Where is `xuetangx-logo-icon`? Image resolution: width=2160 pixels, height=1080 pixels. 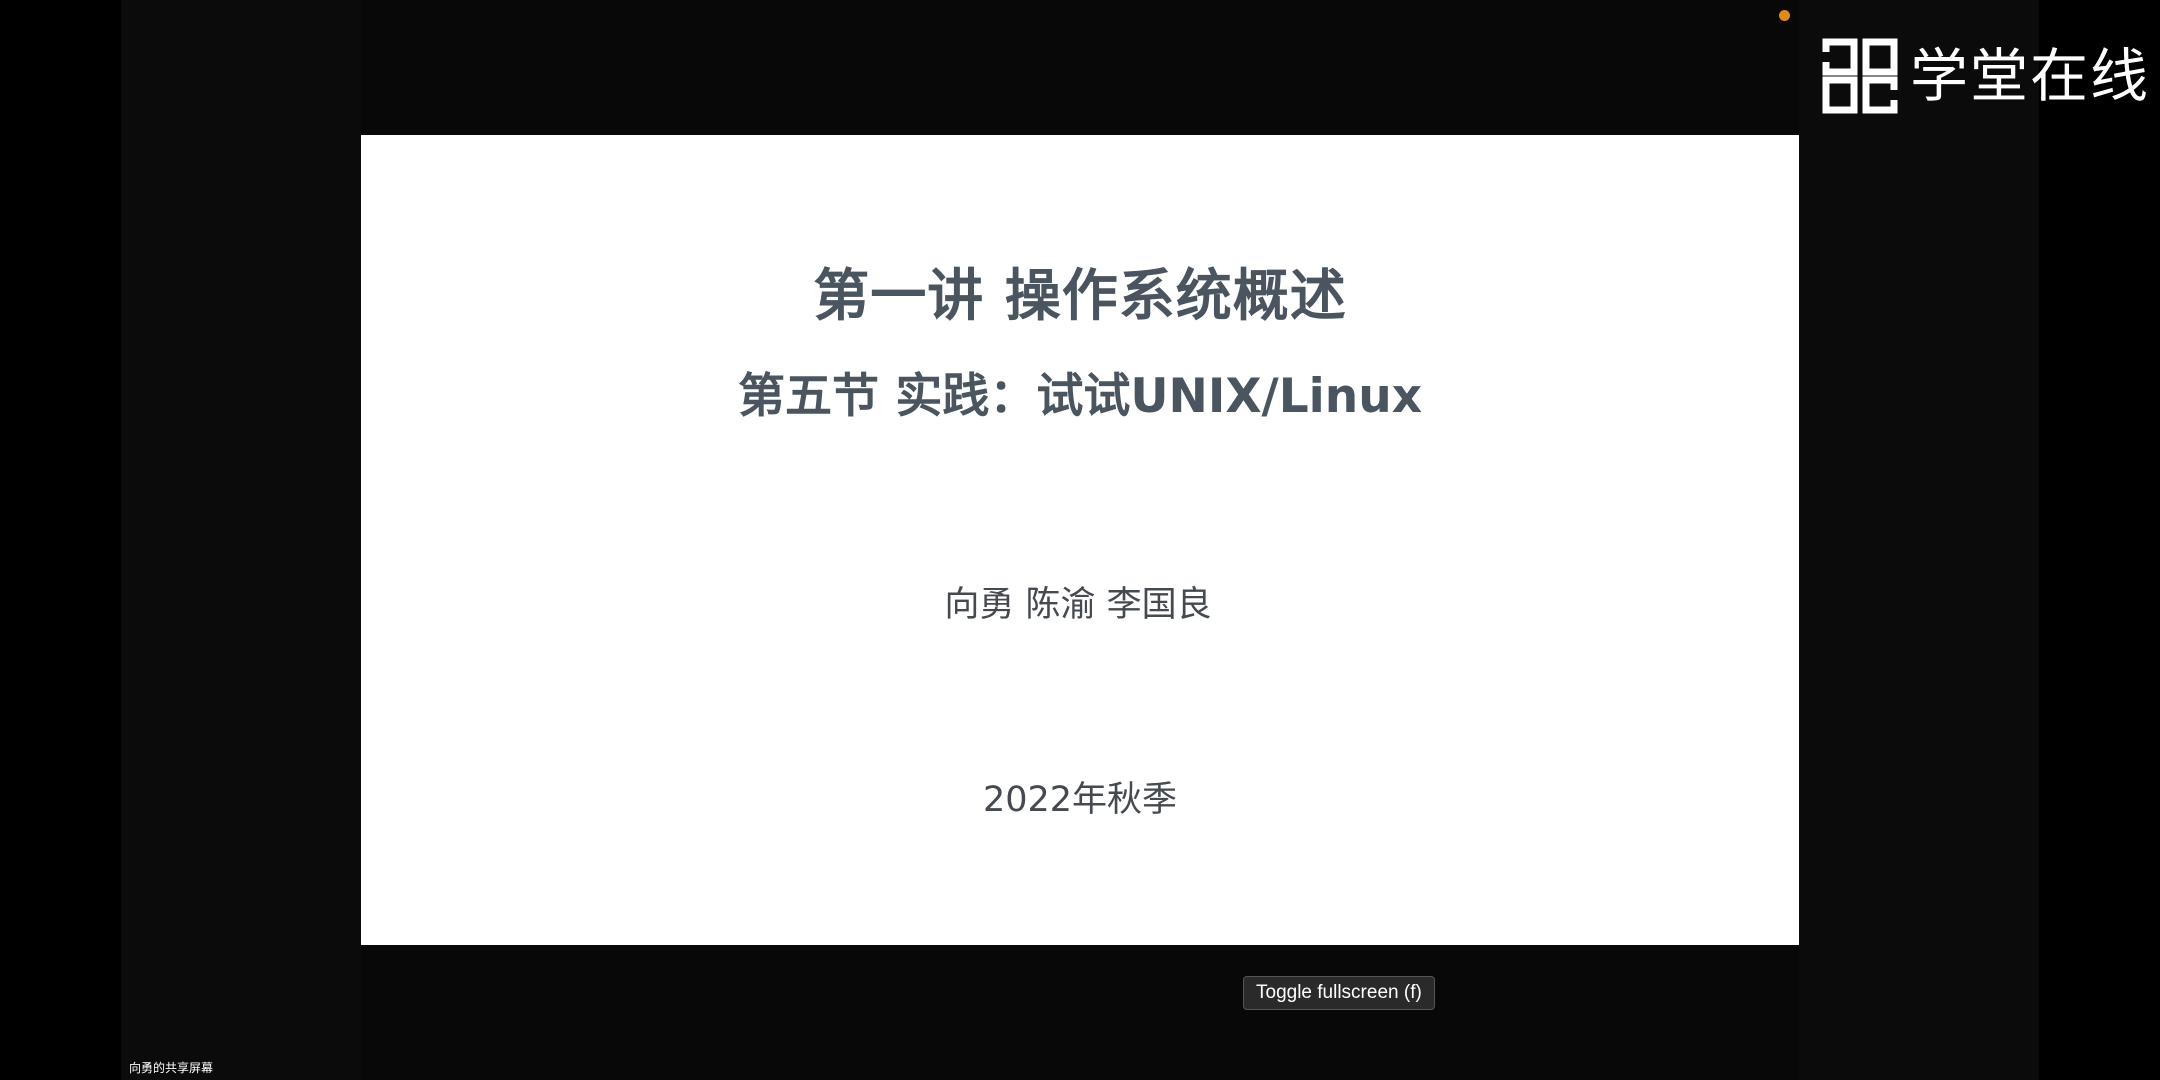
xuetangx-logo-icon is located at coordinates (1860, 76).